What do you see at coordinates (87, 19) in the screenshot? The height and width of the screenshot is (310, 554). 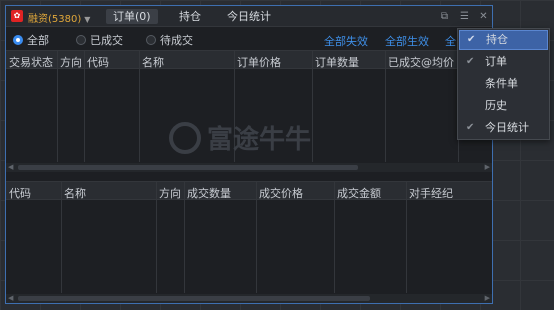 I see `chevron-down-icon: ▼` at bounding box center [87, 19].